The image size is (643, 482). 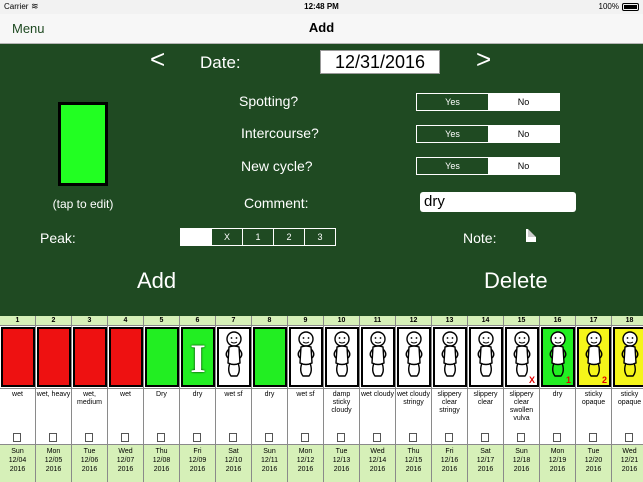 I want to click on intercourse-toggle: Yes No, so click(x=488, y=134).